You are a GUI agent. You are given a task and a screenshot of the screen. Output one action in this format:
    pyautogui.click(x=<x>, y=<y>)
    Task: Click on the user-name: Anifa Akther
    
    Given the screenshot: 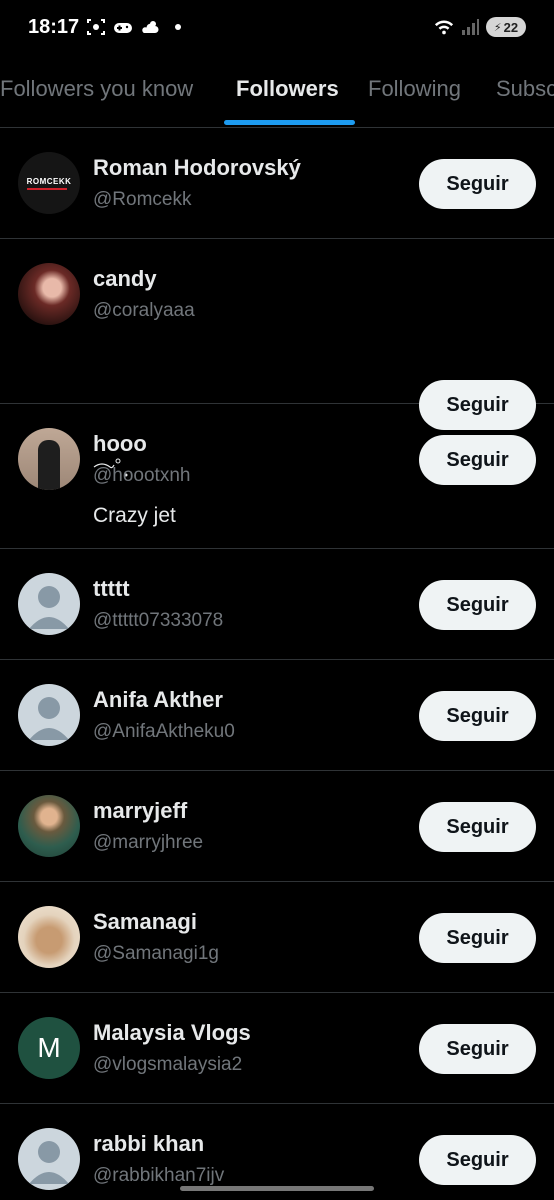 What is the action you would take?
    pyautogui.click(x=158, y=700)
    